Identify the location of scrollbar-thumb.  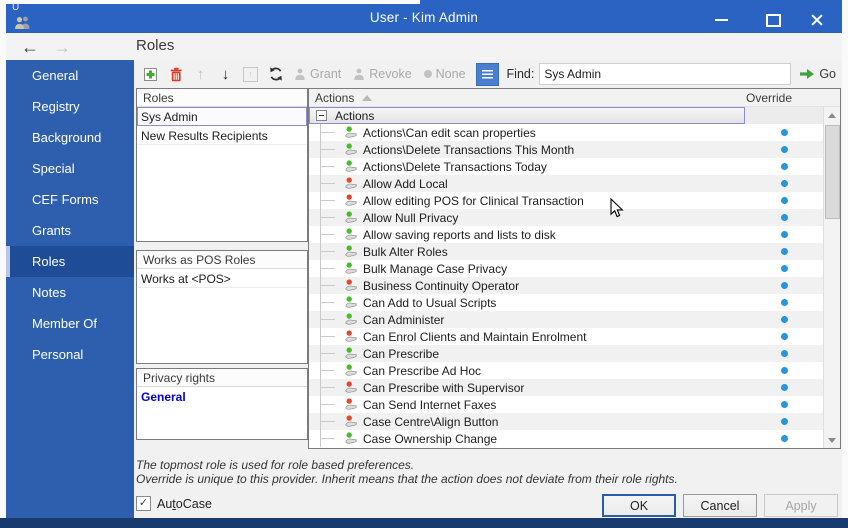
(832, 172).